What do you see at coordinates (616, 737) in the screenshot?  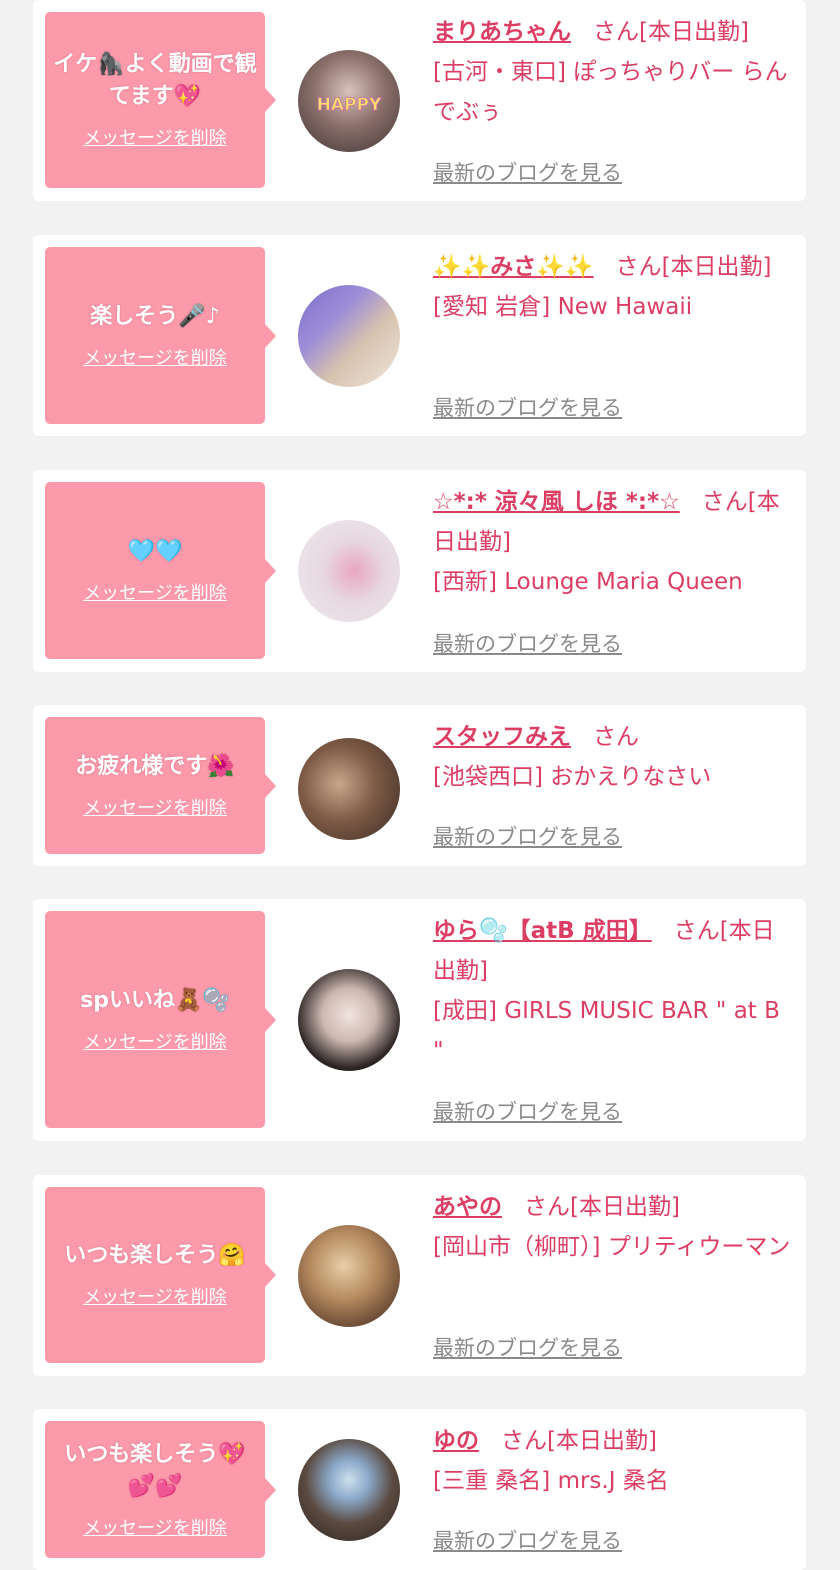 I see `cast-status: さん` at bounding box center [616, 737].